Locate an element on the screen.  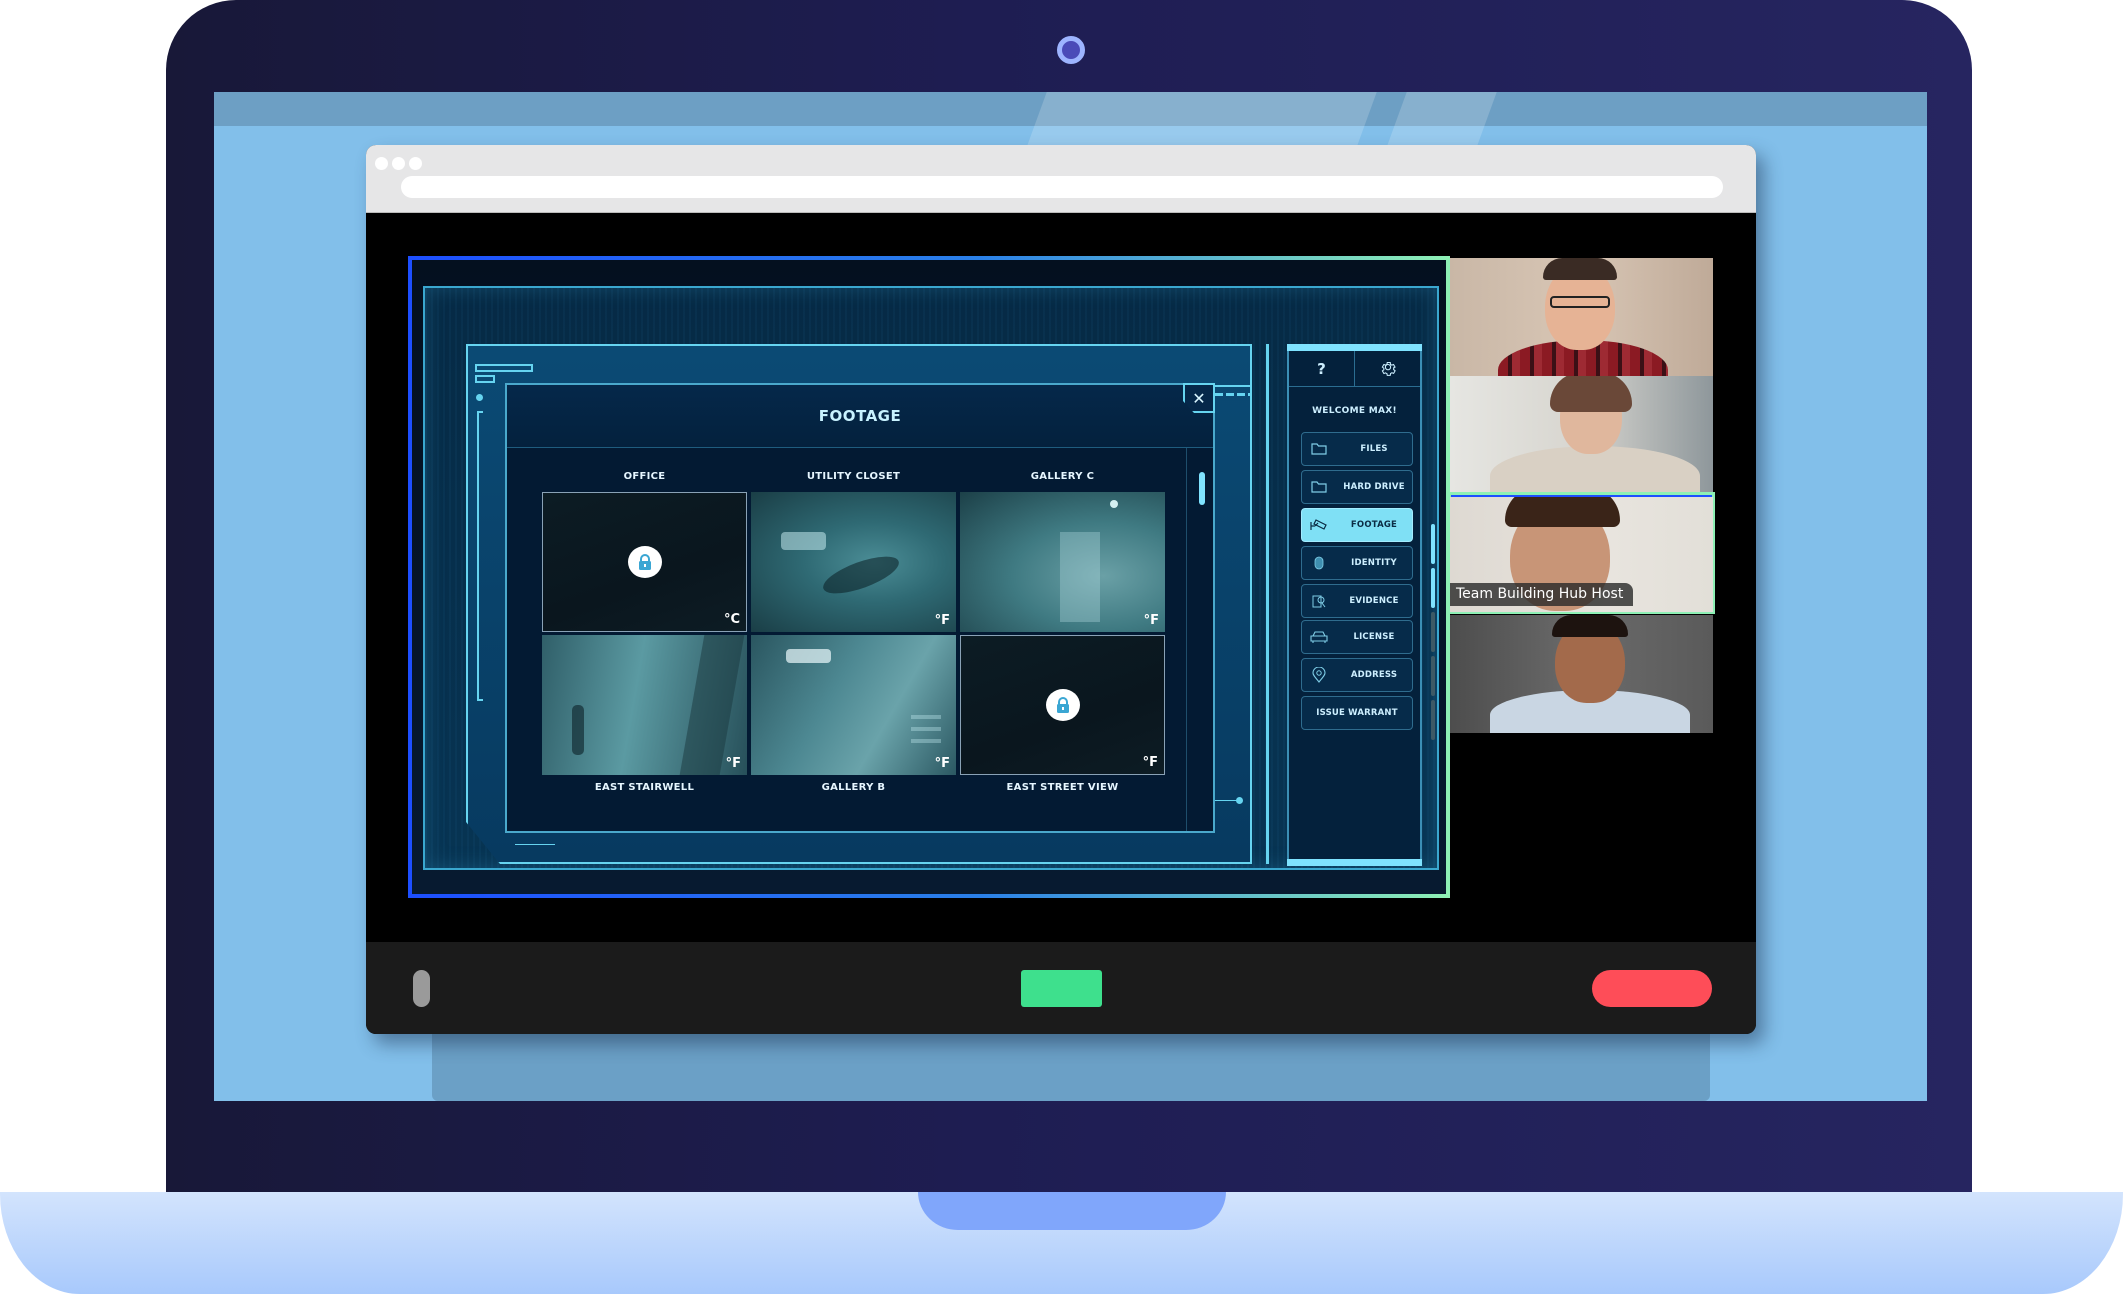
sidebar-item-files: FILES is located at coordinates (1357, 449).